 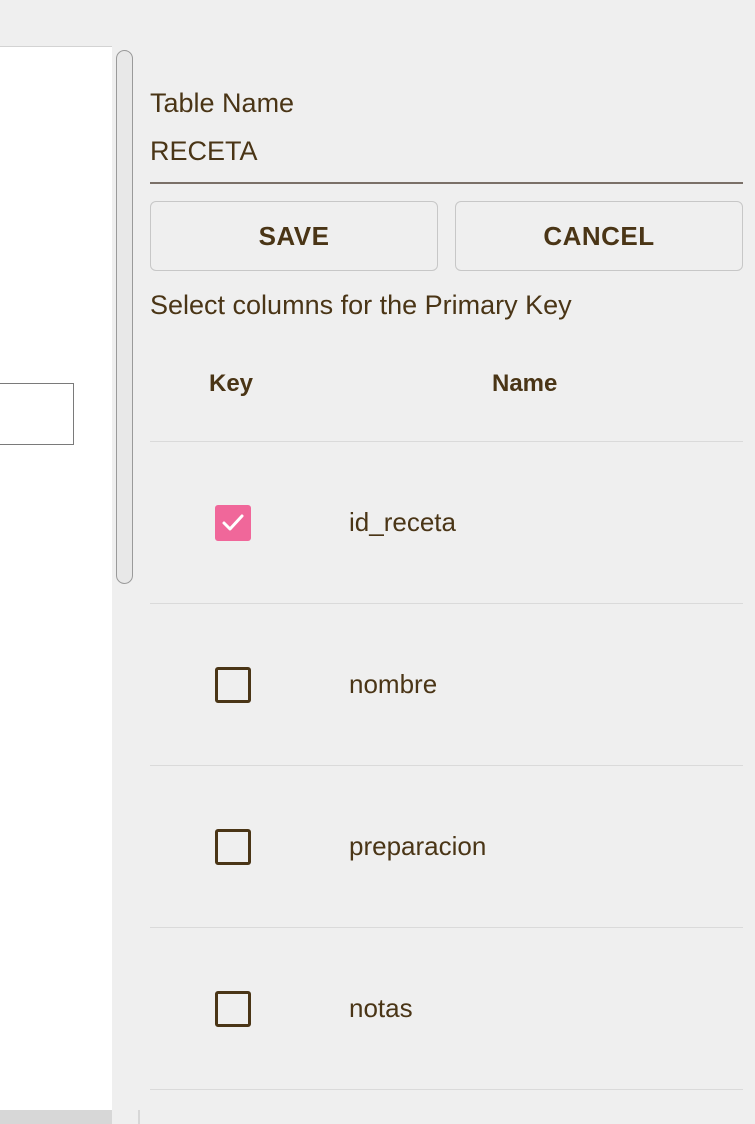 I want to click on table-row: id_receta, so click(x=446, y=523).